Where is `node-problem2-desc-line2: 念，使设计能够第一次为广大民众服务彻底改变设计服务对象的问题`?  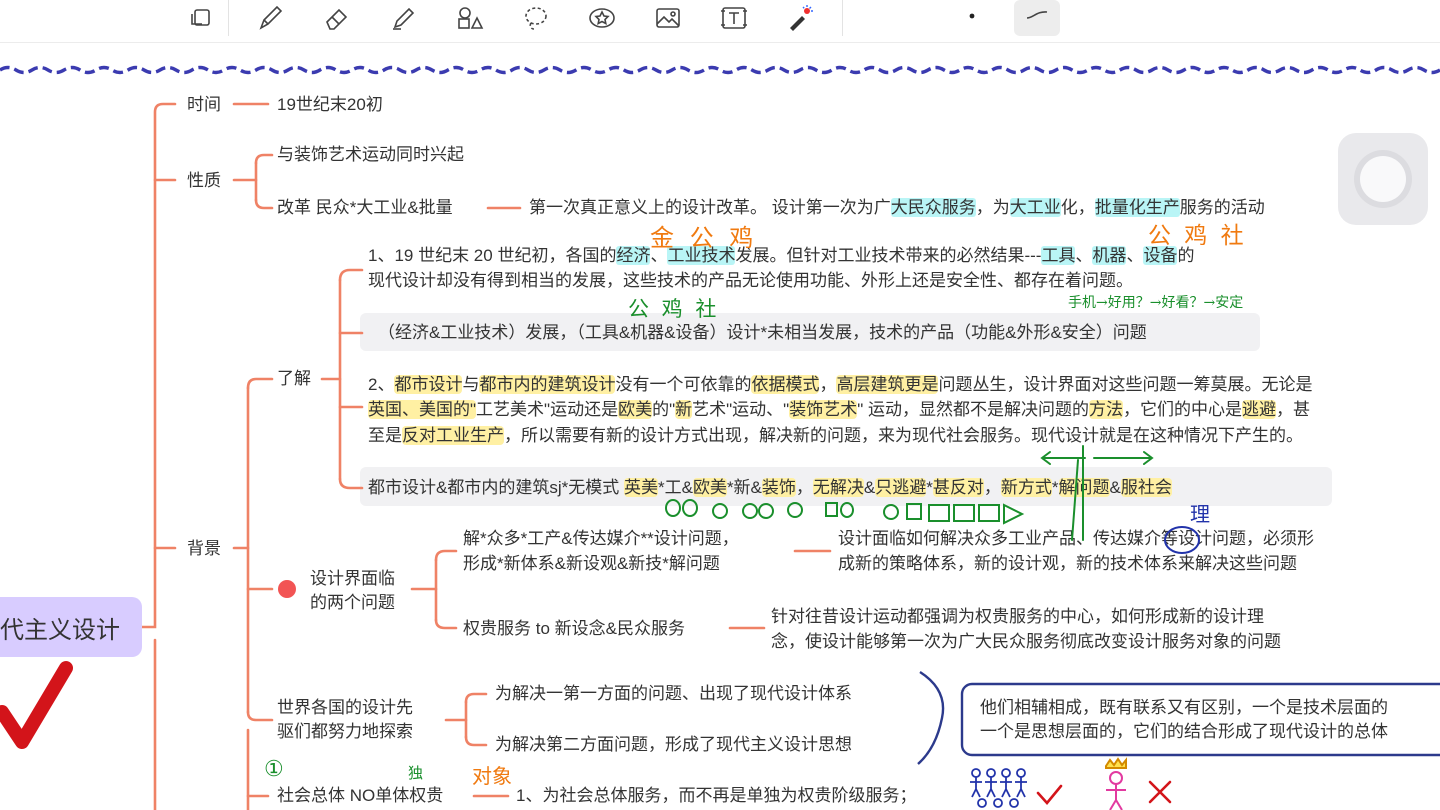 node-problem2-desc-line2: 念，使设计能够第一次为广大民众服务彻底改变设计服务对象的问题 is located at coordinates (1026, 641).